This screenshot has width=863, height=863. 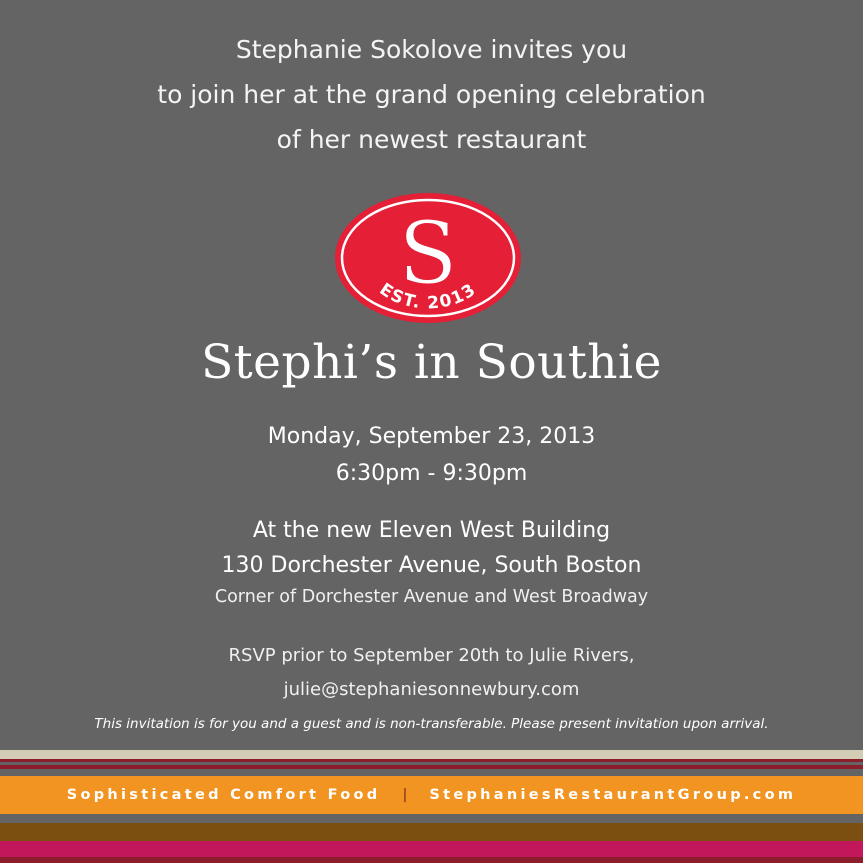 What do you see at coordinates (431, 849) in the screenshot?
I see `stripe-magenta` at bounding box center [431, 849].